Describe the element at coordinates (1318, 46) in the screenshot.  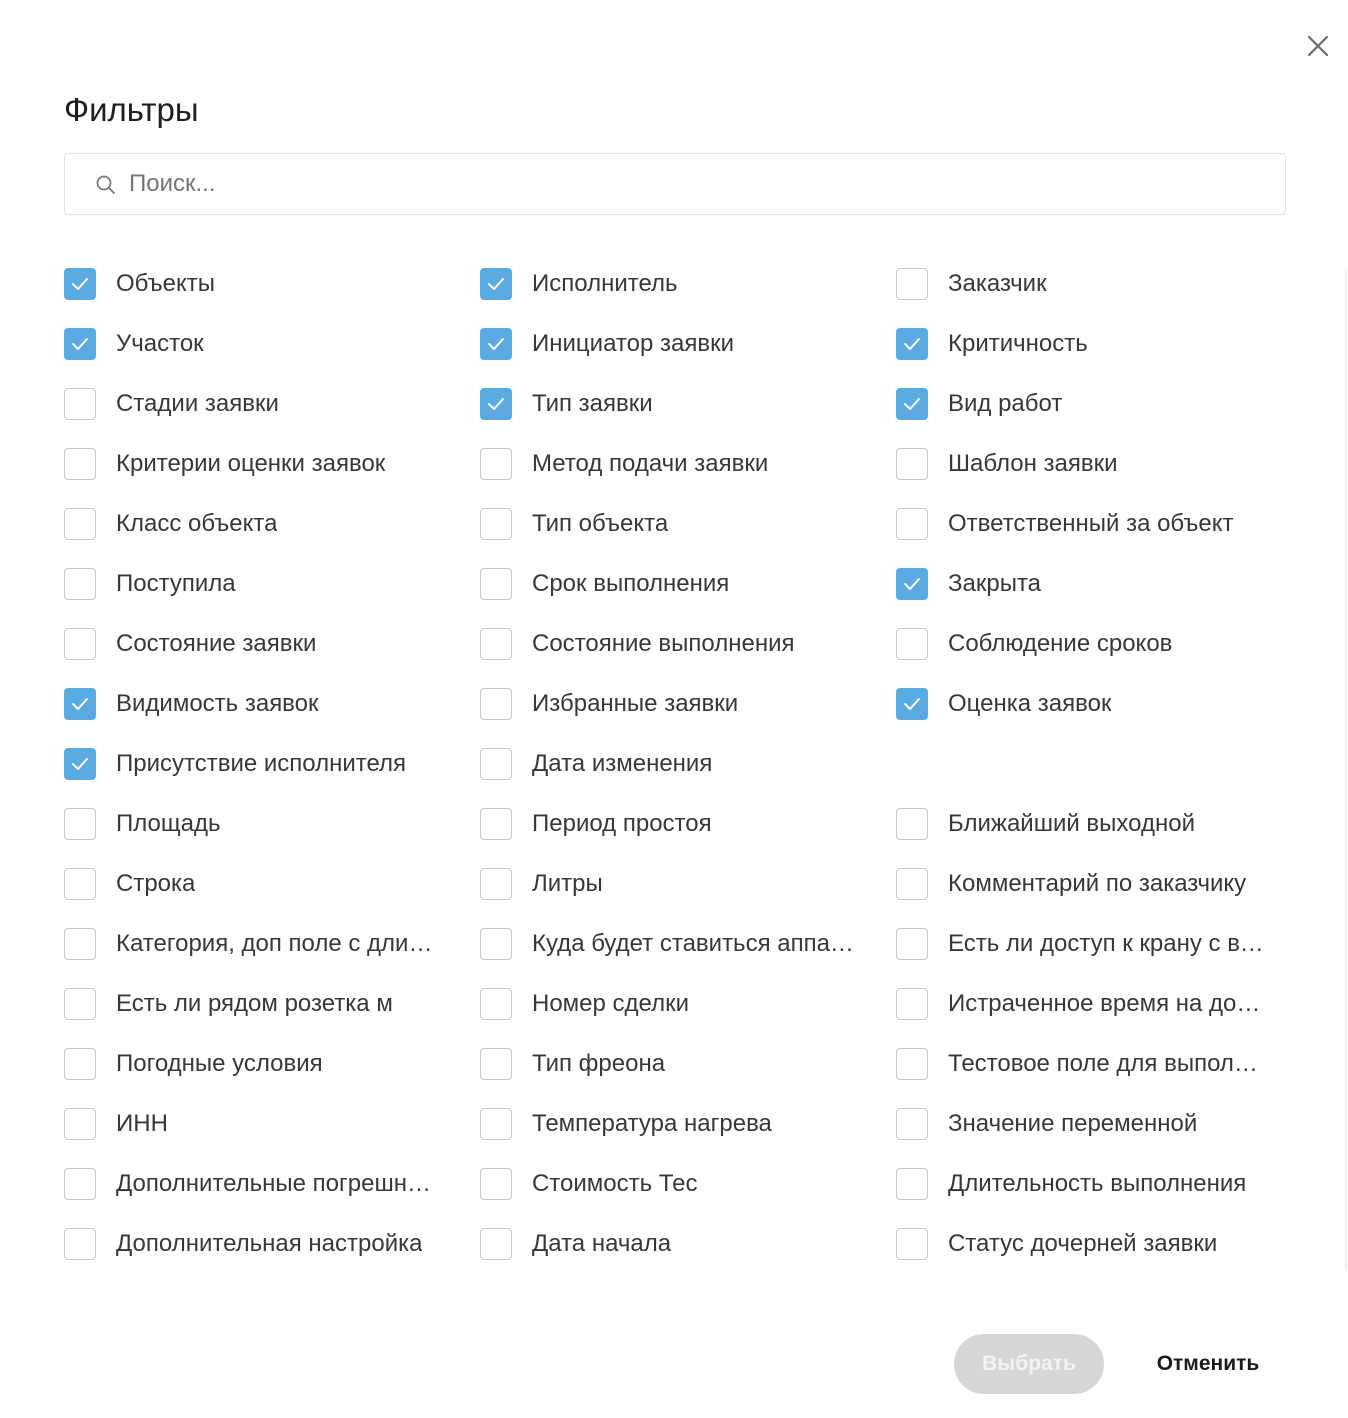
I see `close-button` at that location.